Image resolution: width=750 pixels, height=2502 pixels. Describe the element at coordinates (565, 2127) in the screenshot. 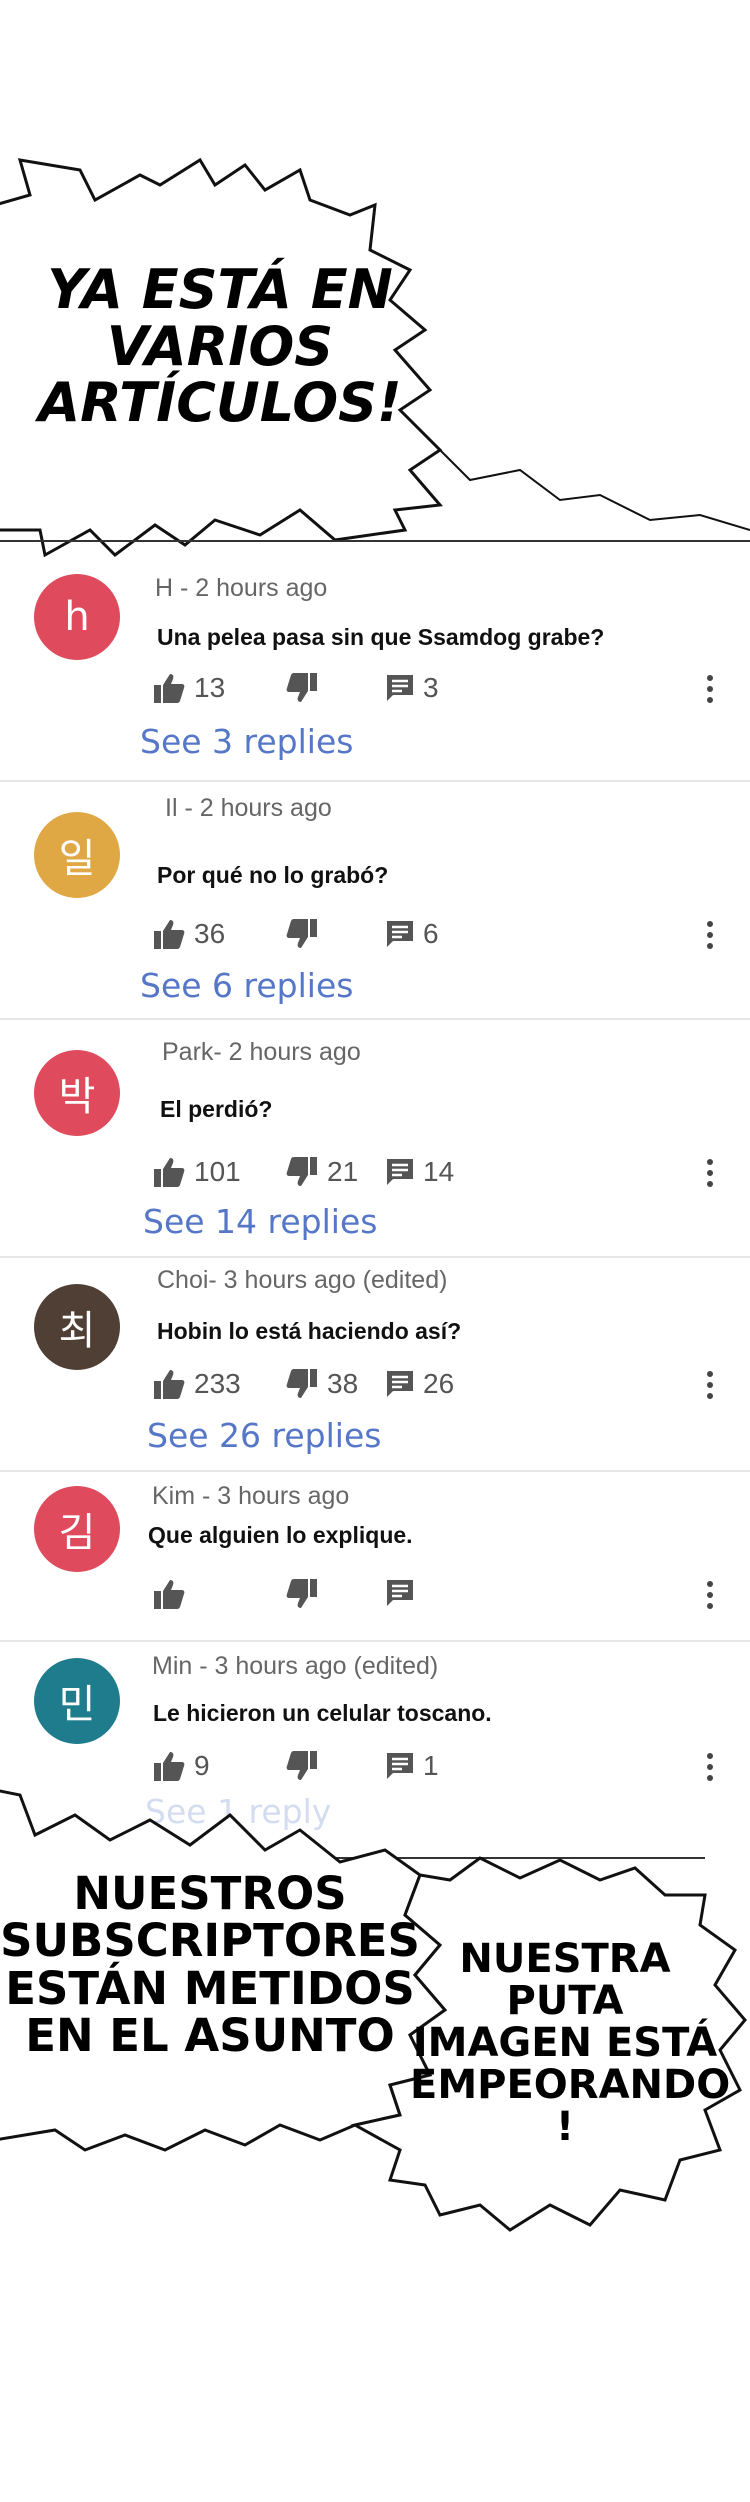

I see `bubble-bottom-right-line: !` at that location.